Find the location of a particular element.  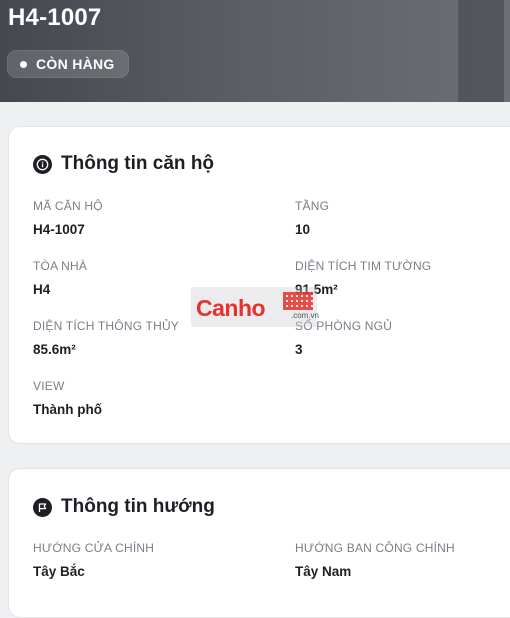

direction-info-header: Thông tin hướng is located at coordinates (124, 507).